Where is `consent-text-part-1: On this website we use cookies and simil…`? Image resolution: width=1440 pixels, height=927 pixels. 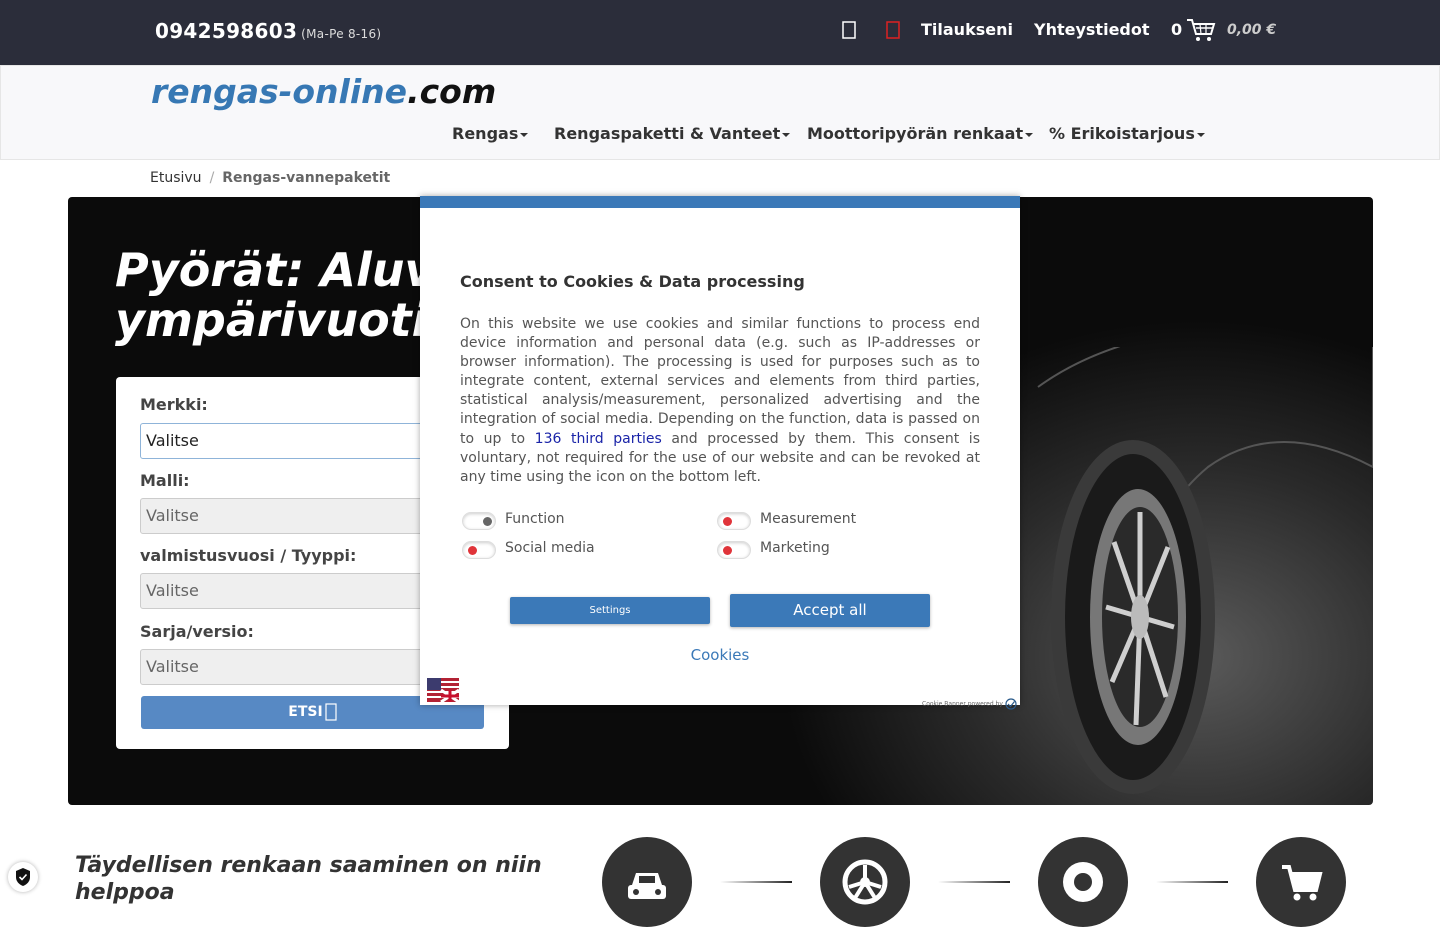 consent-text-part-1: On this website we use cookies and simil… is located at coordinates (720, 381).